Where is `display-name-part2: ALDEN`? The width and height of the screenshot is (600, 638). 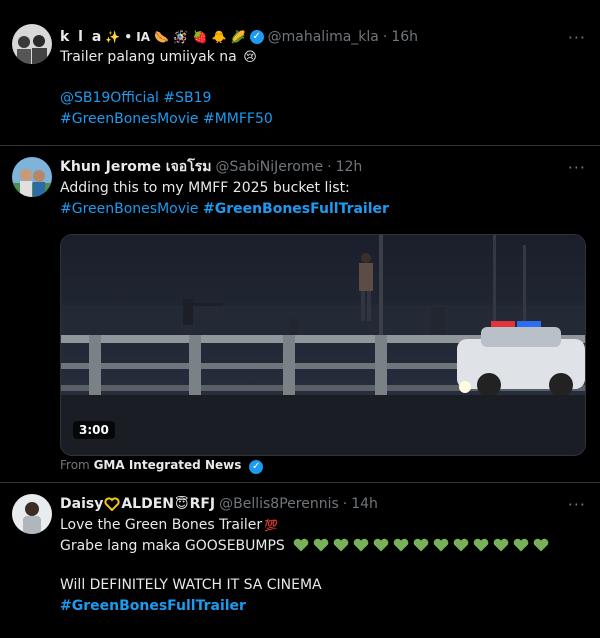 display-name-part2: ALDEN is located at coordinates (147, 504).